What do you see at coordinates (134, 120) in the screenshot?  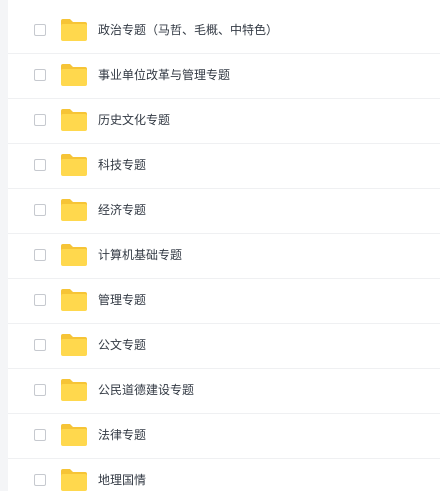 I see `folder-name: 历史文化专题` at bounding box center [134, 120].